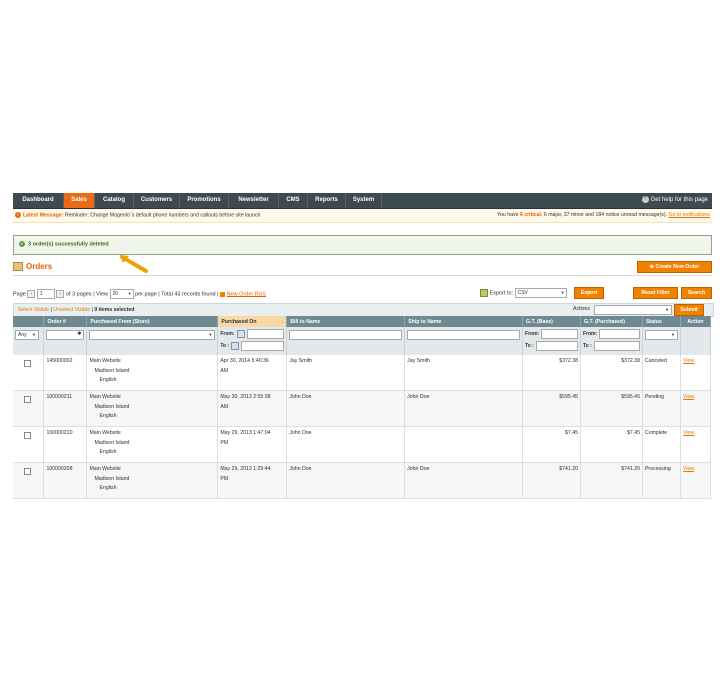  I want to click on selected-count: 0 items selected, so click(114, 310).